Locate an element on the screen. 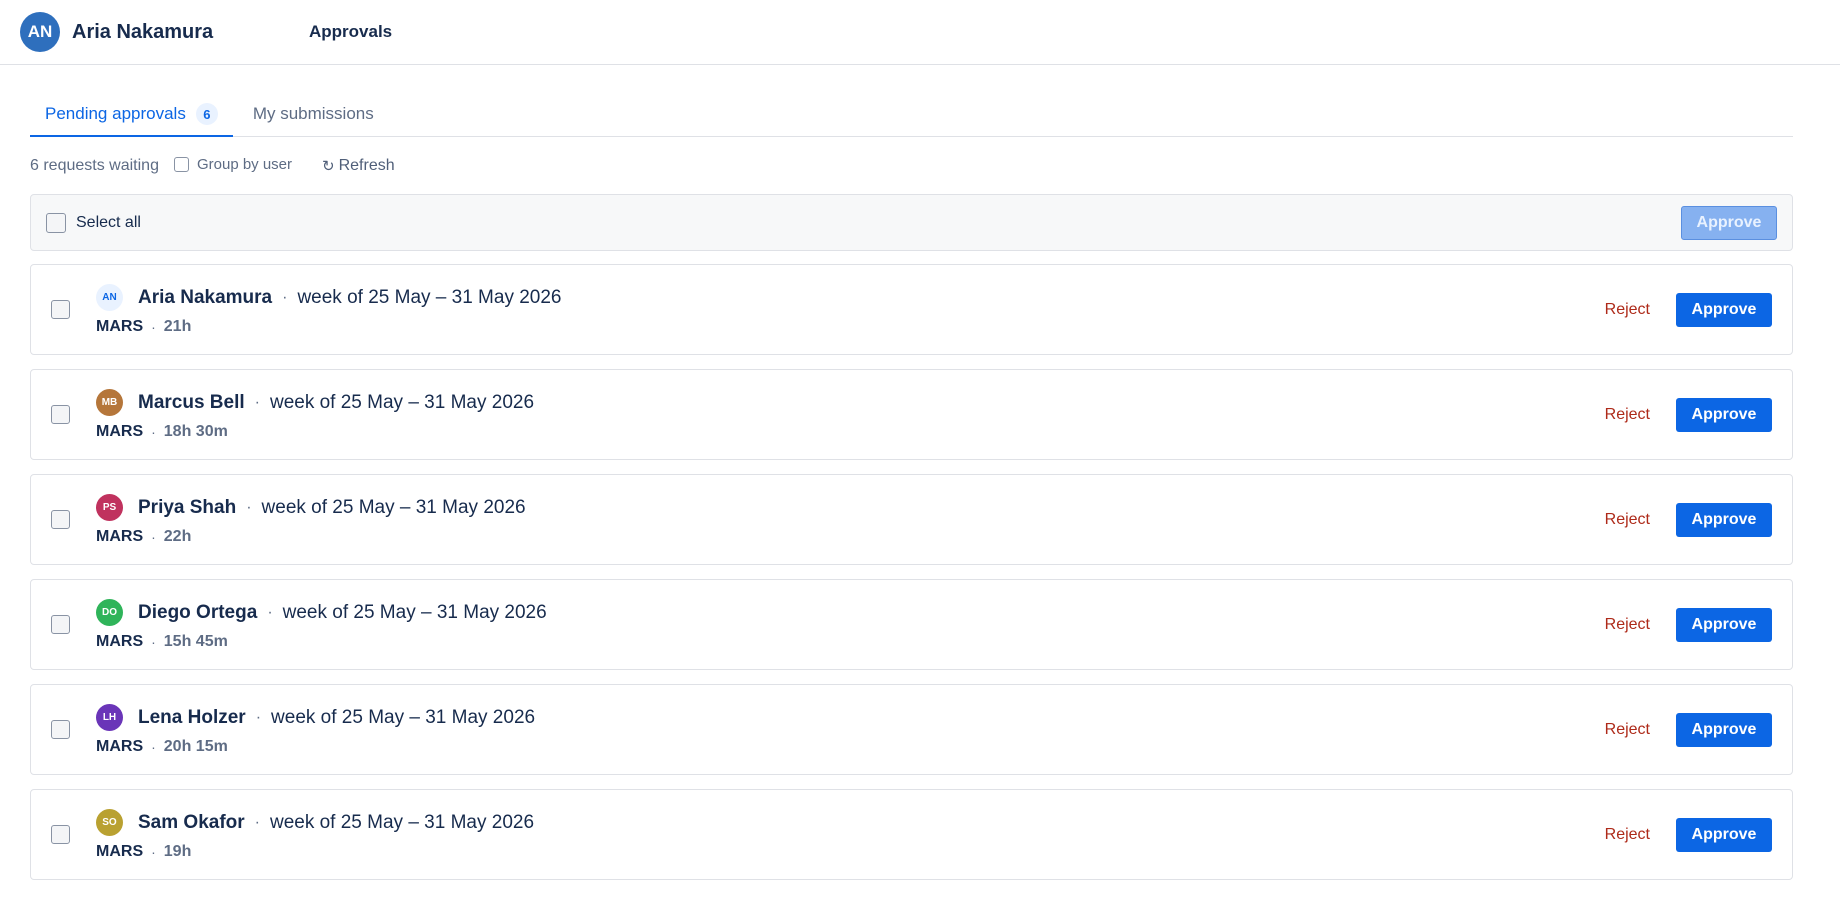 This screenshot has height=900, width=1840. avatar: MB is located at coordinates (109, 402).